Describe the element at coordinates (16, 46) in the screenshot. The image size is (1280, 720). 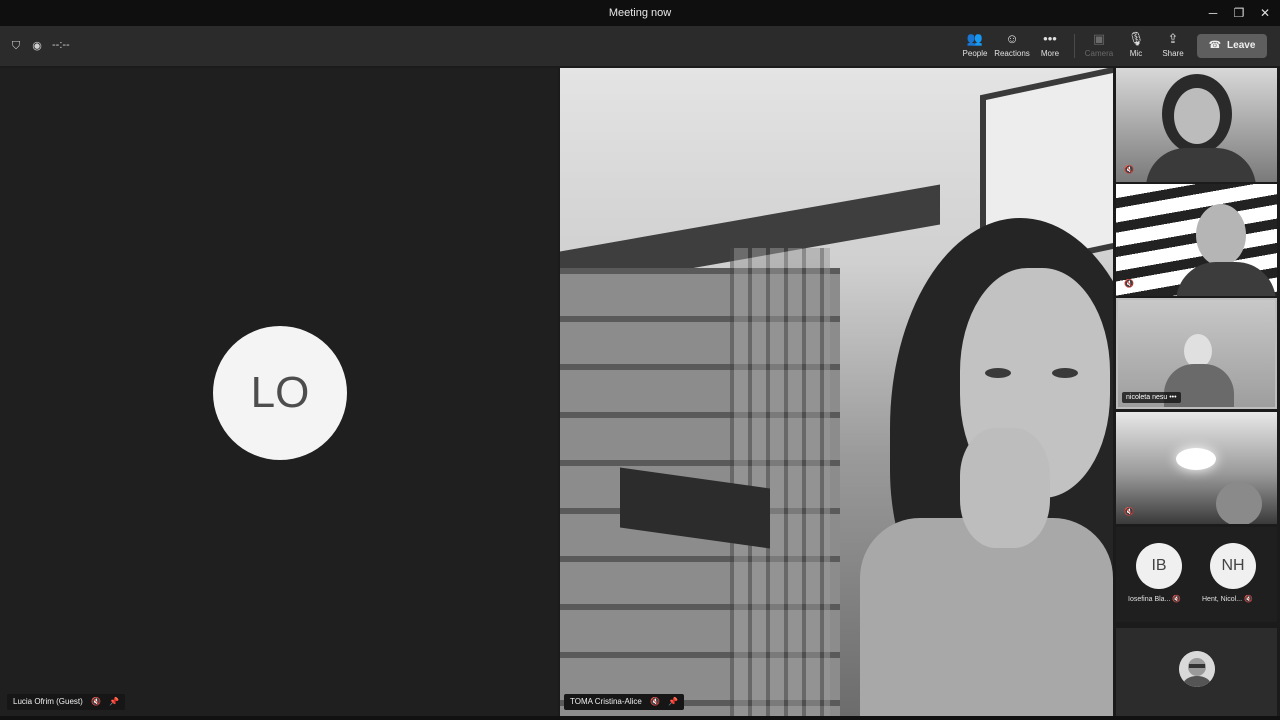
I see `shield-icon: ⛉` at that location.